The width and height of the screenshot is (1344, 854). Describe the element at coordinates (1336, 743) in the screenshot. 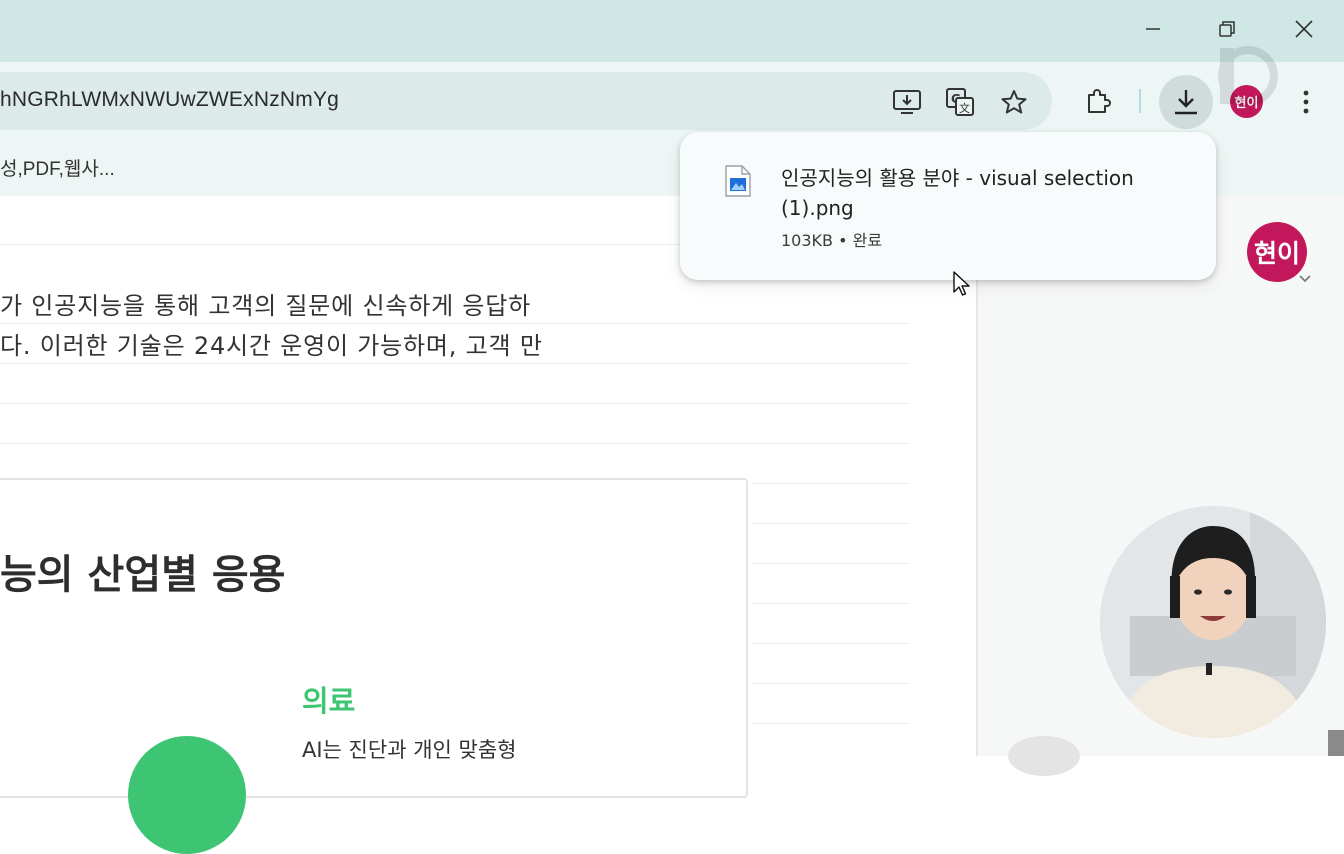

I see `scrollbar-thumb` at that location.